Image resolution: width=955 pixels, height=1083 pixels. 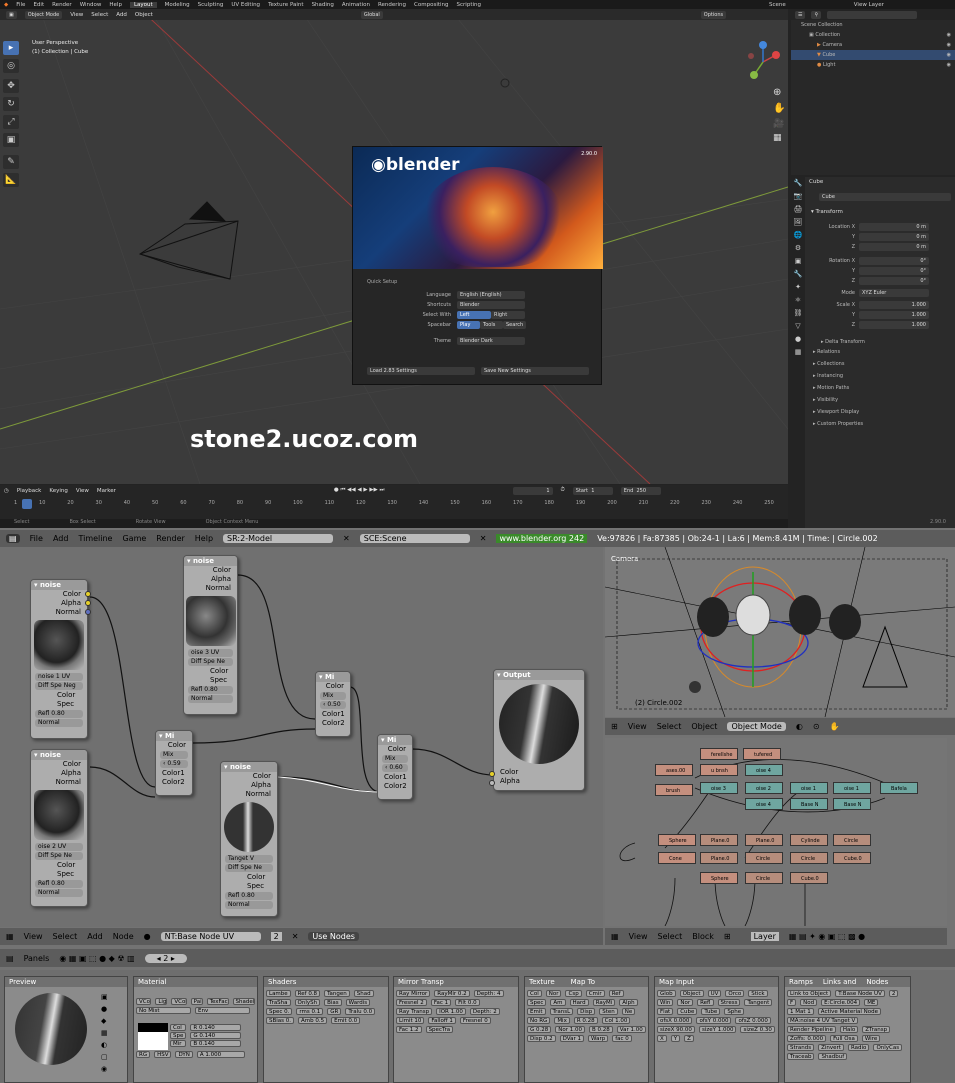 I want to click on scale-tool-icon: ⤢, so click(x=11, y=122).